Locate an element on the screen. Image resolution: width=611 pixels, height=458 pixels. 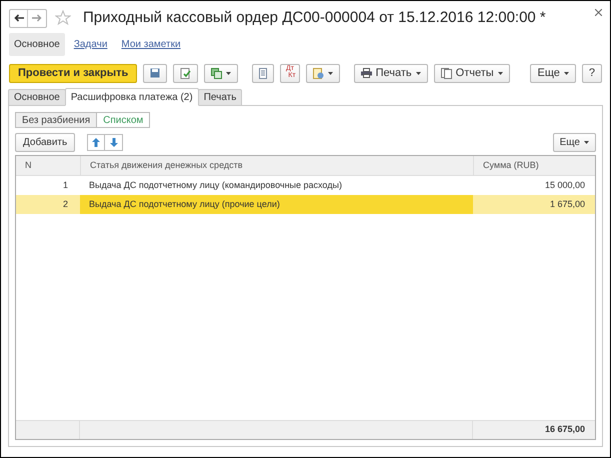
report-icon is located at coordinates (318, 73).